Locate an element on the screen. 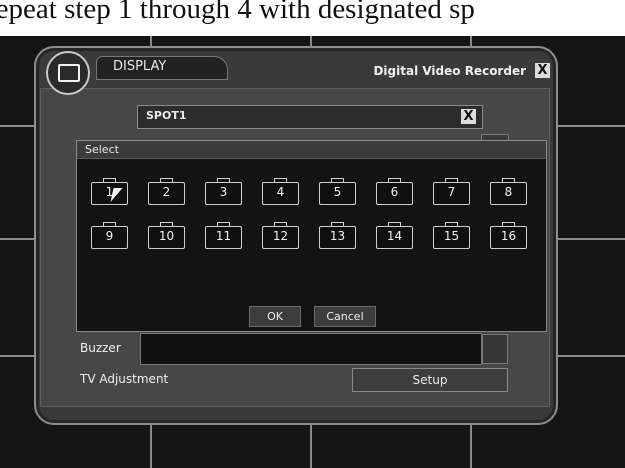 This screenshot has width=625, height=468. camera-button-5: 5 is located at coordinates (337, 191).